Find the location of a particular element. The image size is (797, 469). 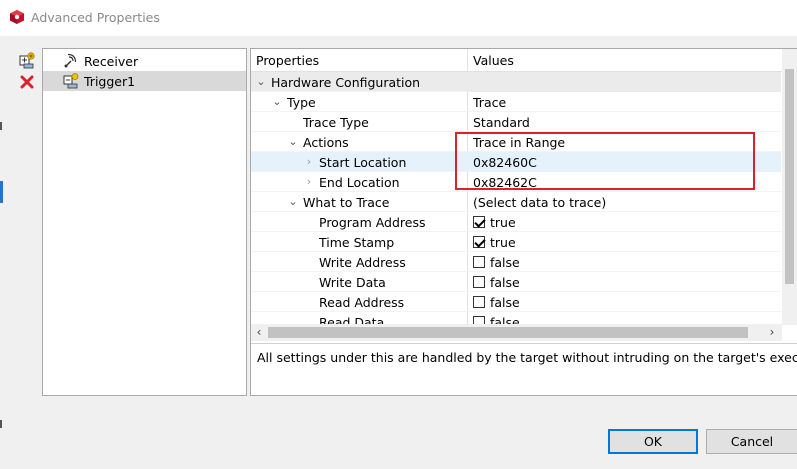

trigger-icon is located at coordinates (71, 81).